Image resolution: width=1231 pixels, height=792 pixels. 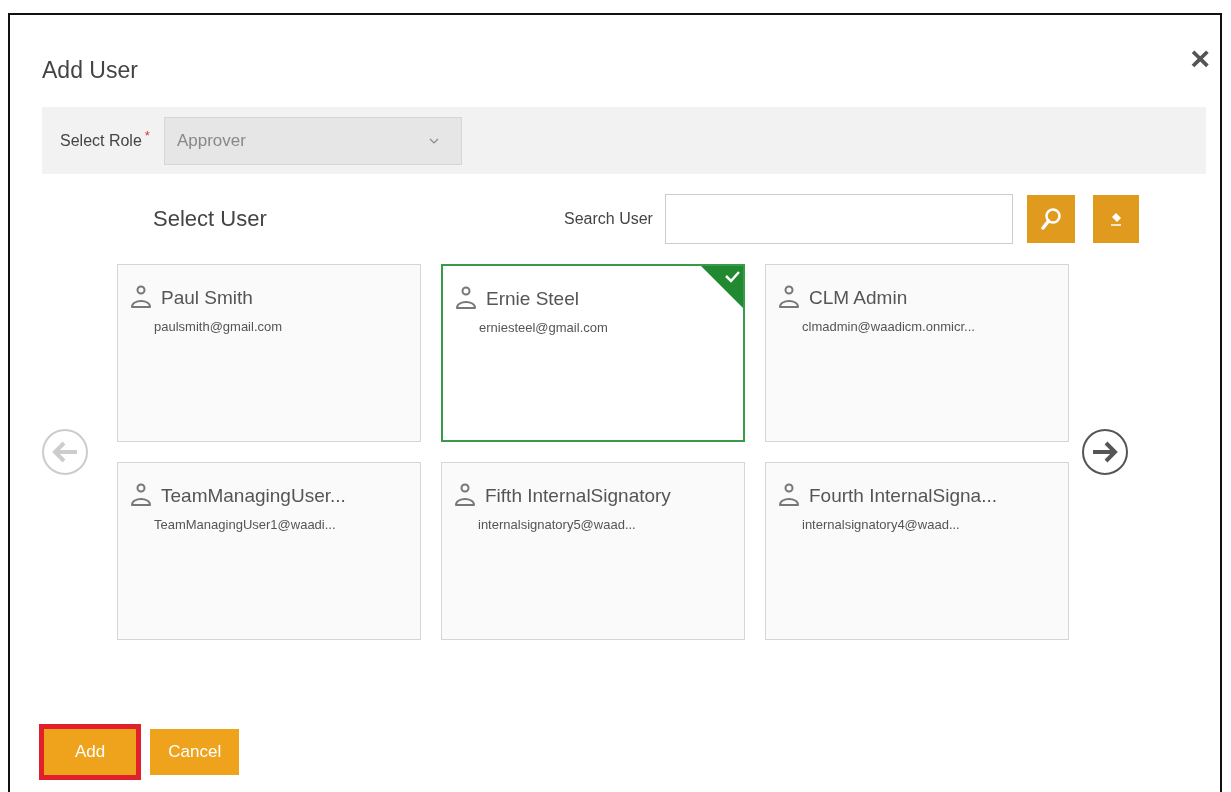 What do you see at coordinates (838, 219) in the screenshot?
I see `search-field` at bounding box center [838, 219].